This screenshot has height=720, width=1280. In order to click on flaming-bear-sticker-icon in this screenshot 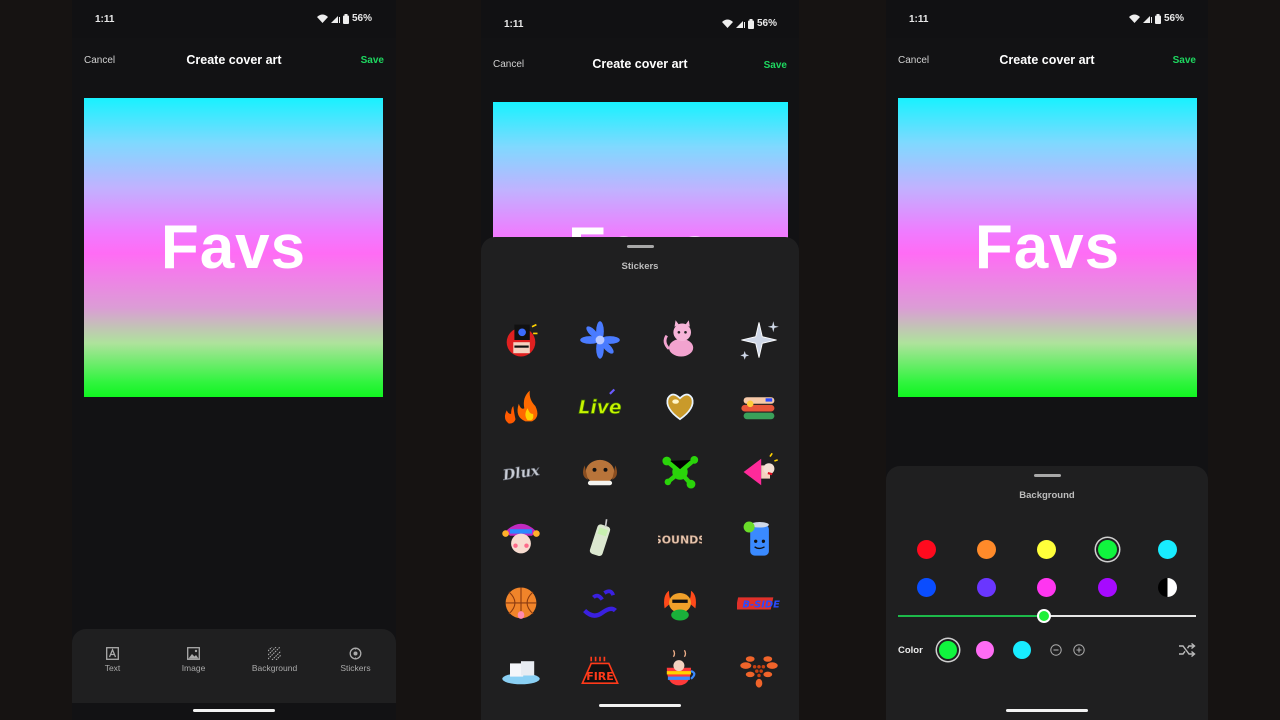, I will do `click(679, 605)`.